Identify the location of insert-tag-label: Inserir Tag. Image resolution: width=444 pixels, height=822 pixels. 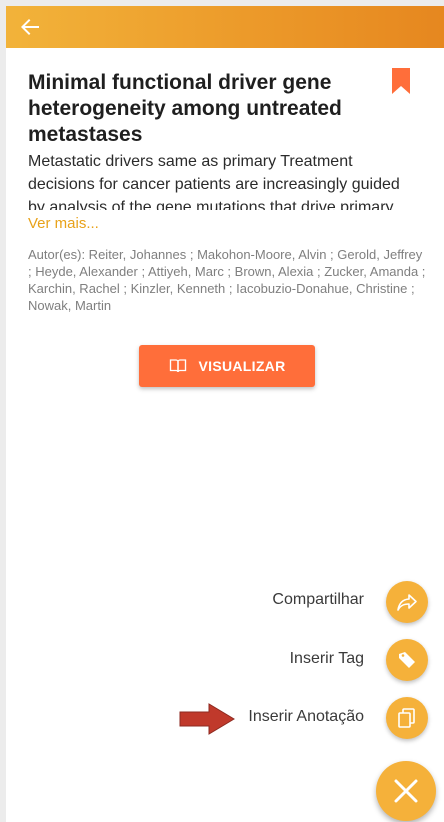
(264, 659).